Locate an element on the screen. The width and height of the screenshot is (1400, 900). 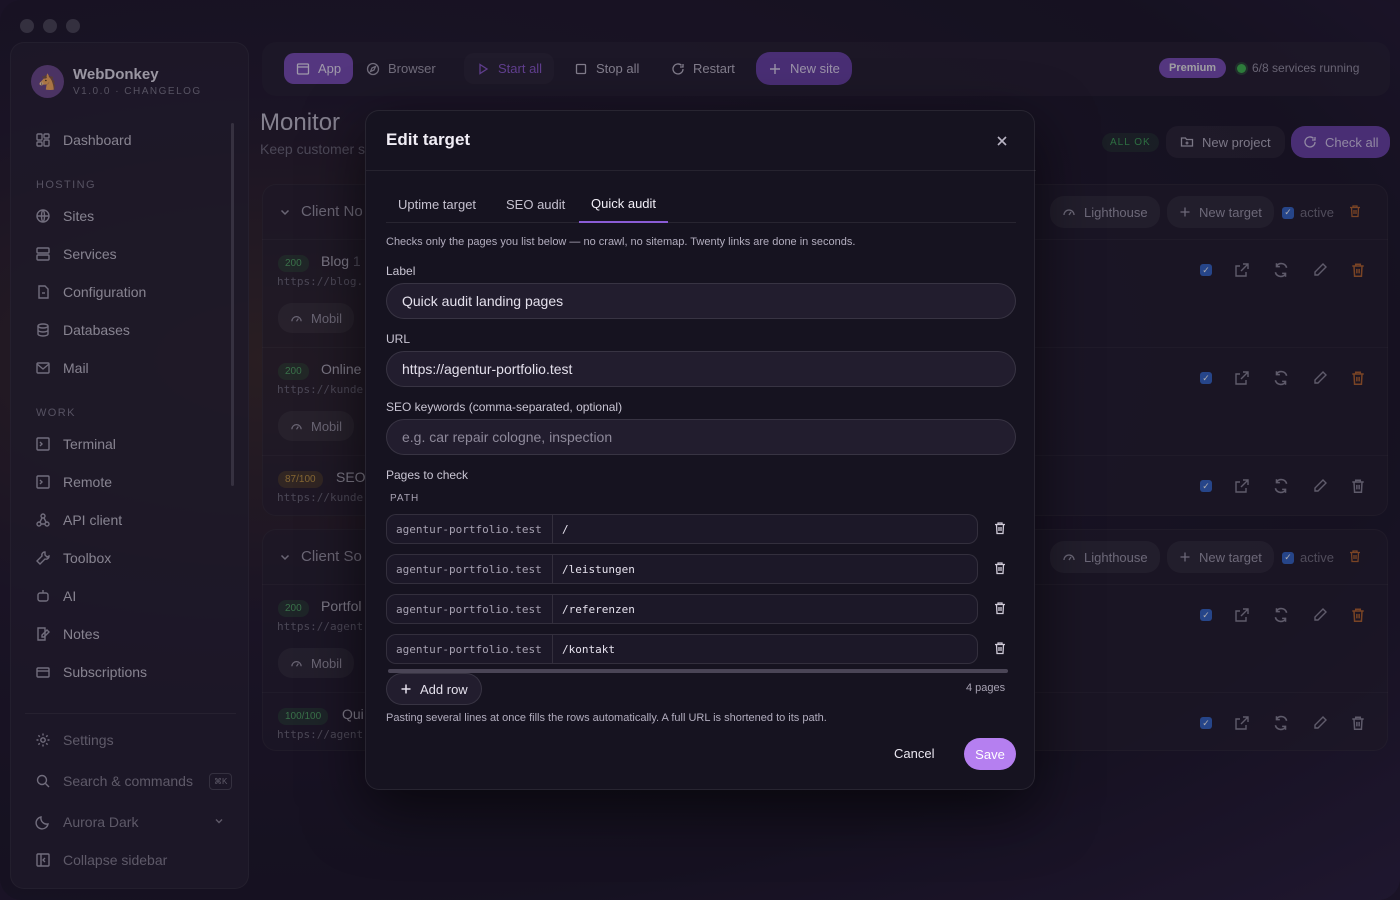
cancel-button: Cancel is located at coordinates (914, 753).